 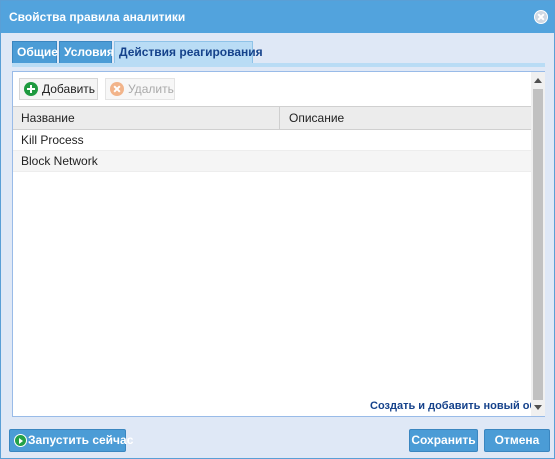 I want to click on run-now-button: Запустить сейчас, so click(x=71, y=440).